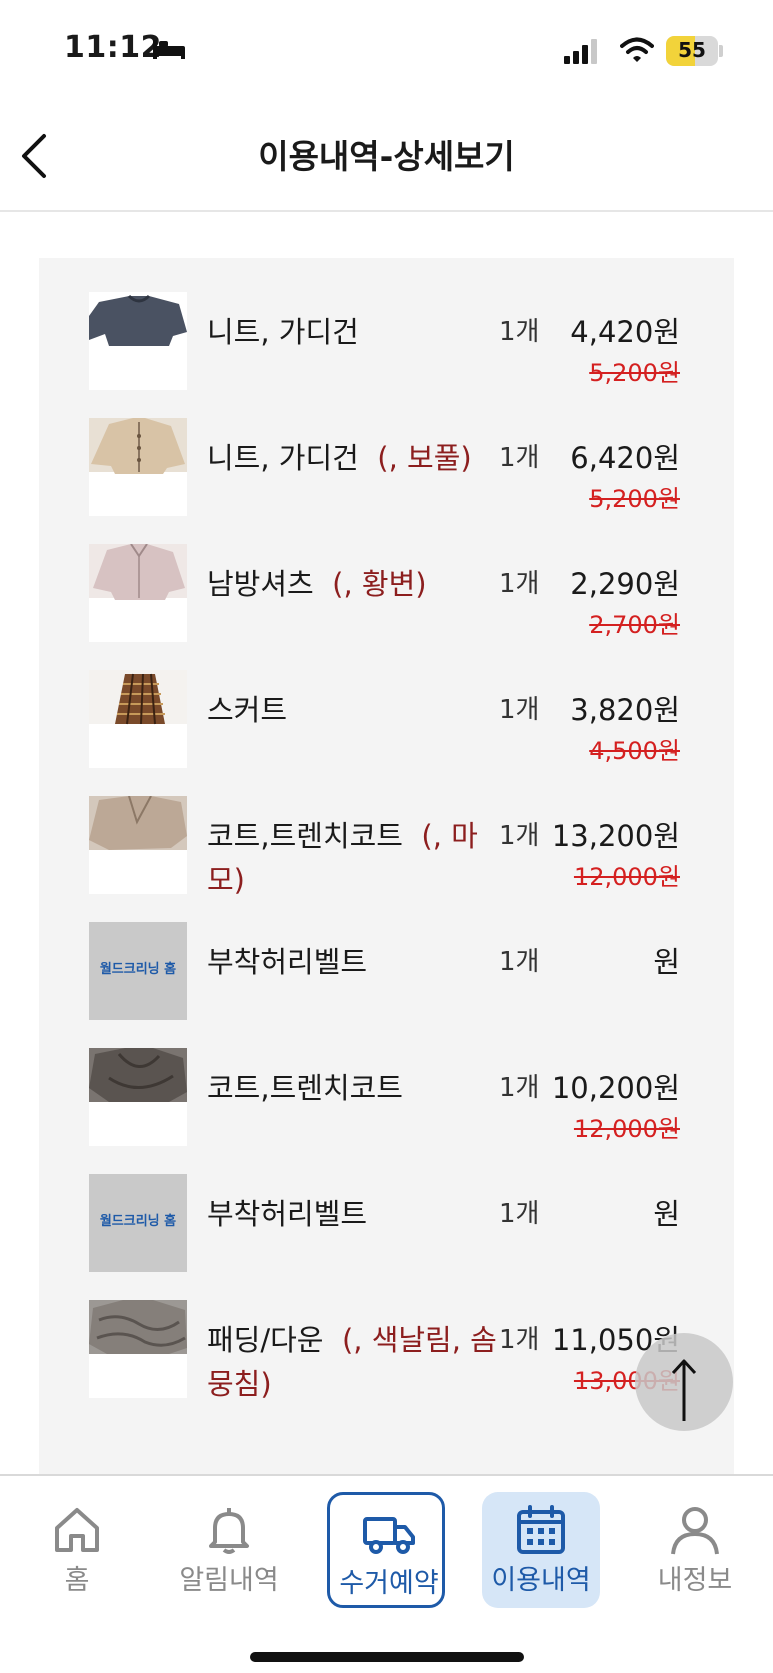 The width and height of the screenshot is (773, 1673). I want to click on home-indicator, so click(387, 1657).